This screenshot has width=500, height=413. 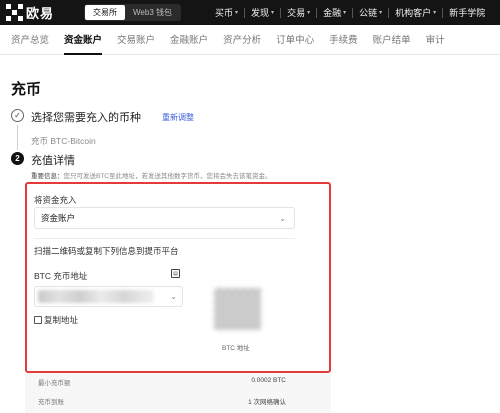 I want to click on check-icon: ✓, so click(x=17, y=115).